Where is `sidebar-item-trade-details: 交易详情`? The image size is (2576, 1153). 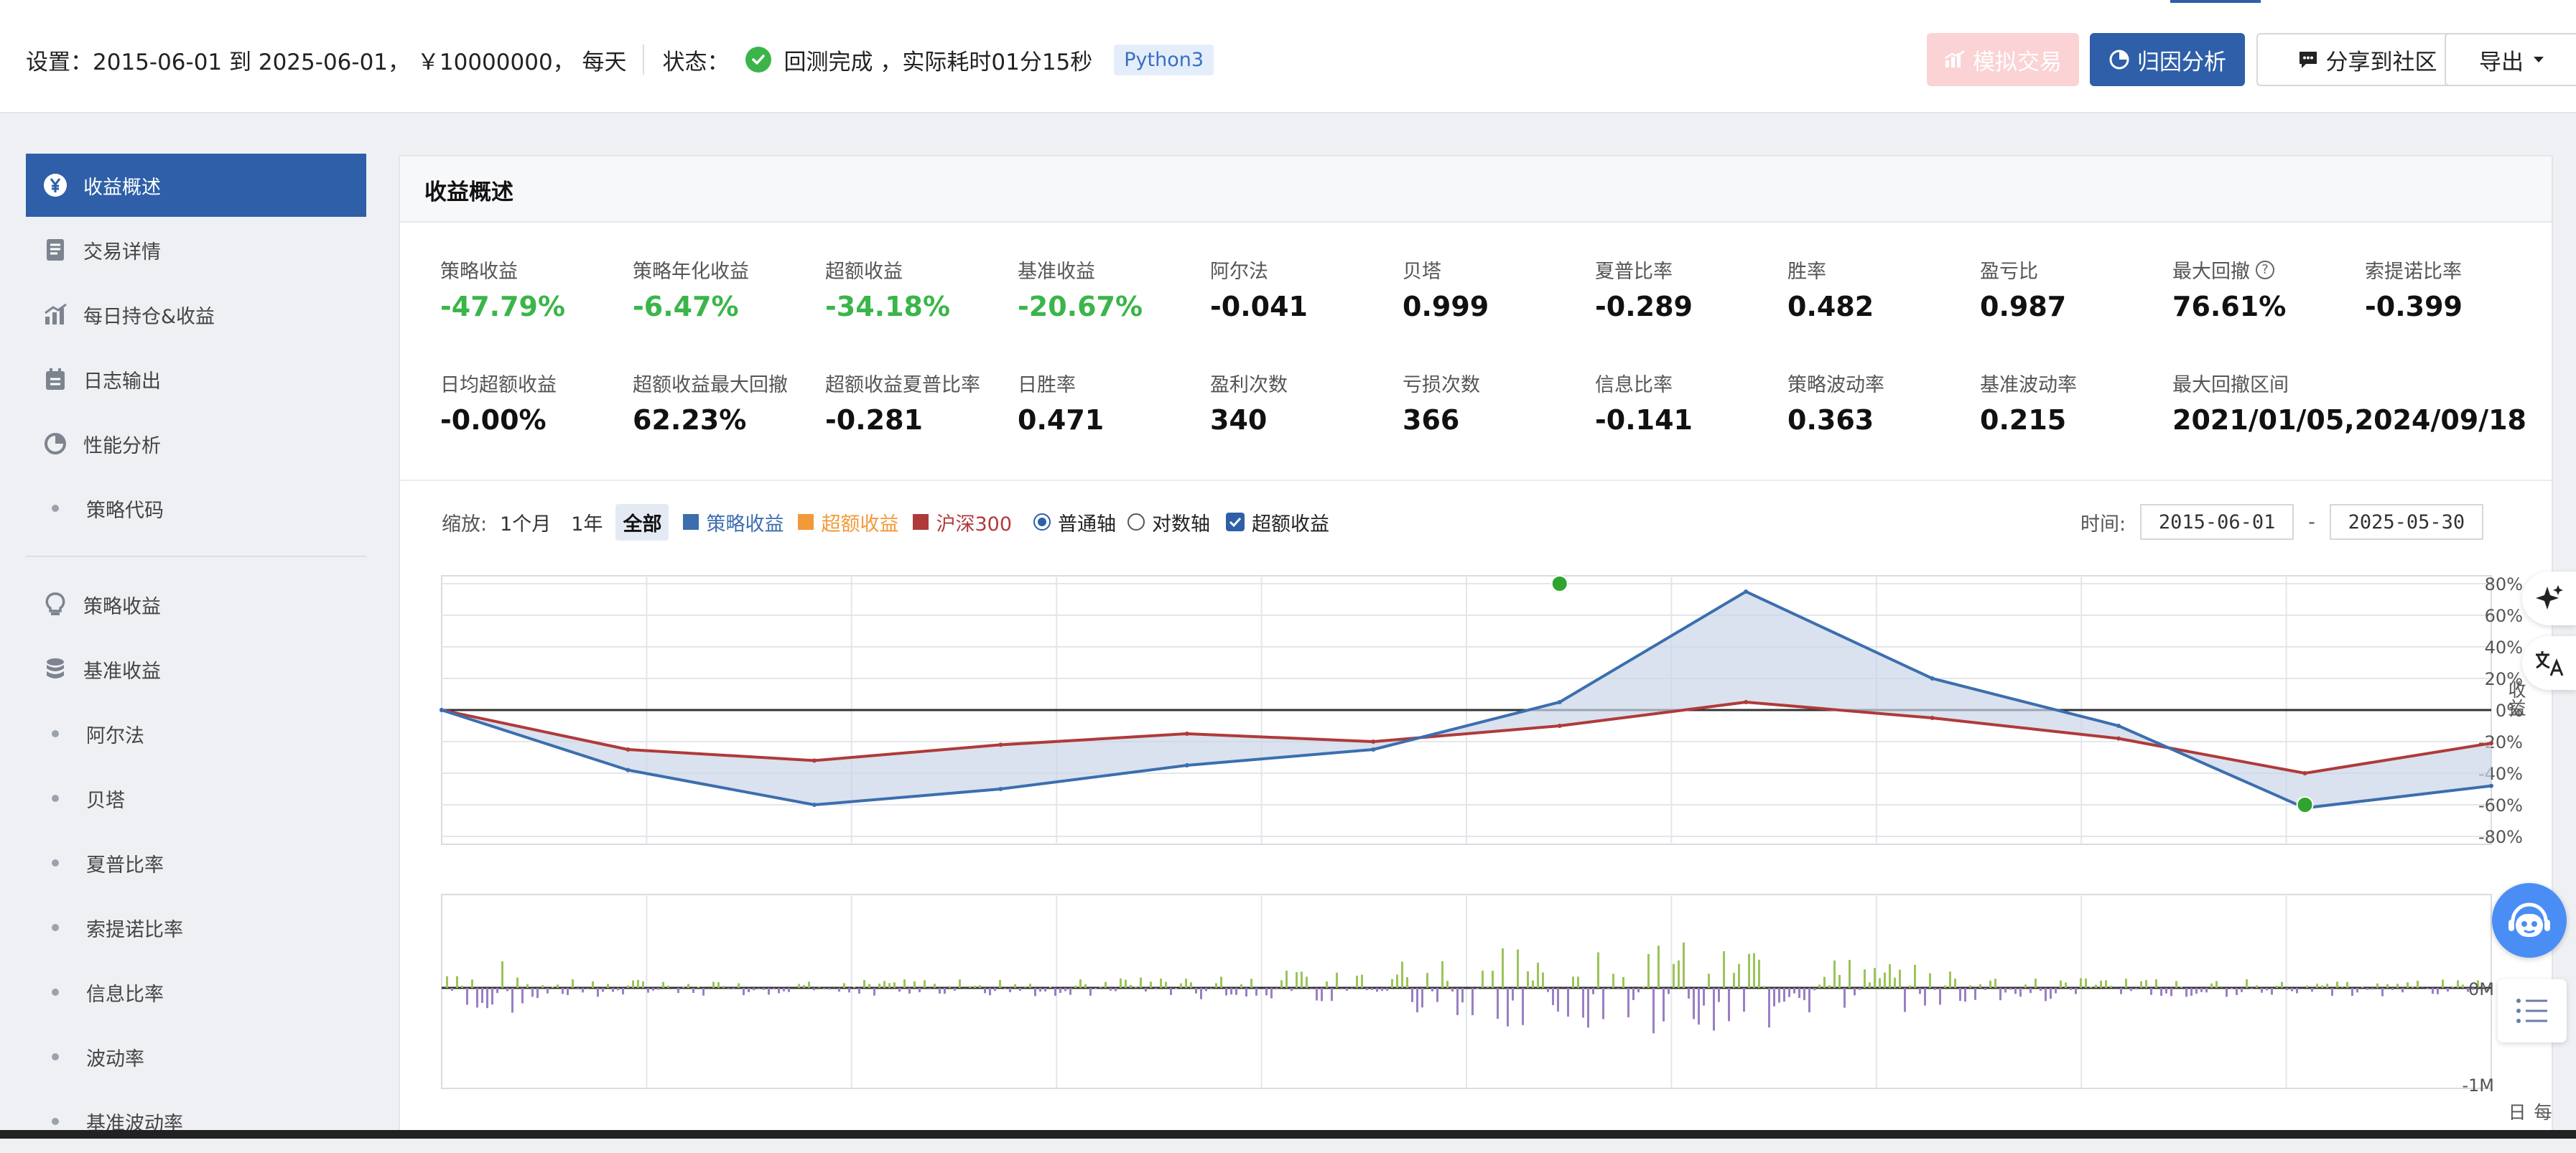
sidebar-item-trade-details: 交易详情 is located at coordinates (196, 249).